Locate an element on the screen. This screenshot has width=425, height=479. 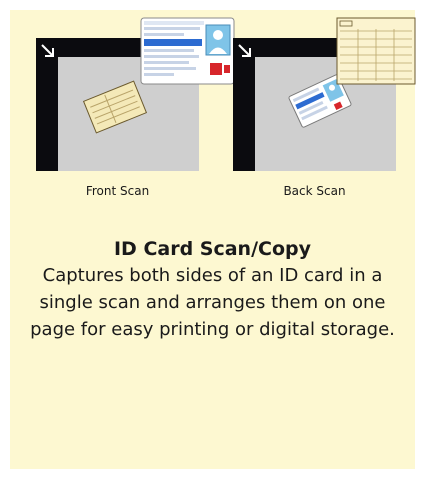
scanned-page-icon is located at coordinates (376, 51).